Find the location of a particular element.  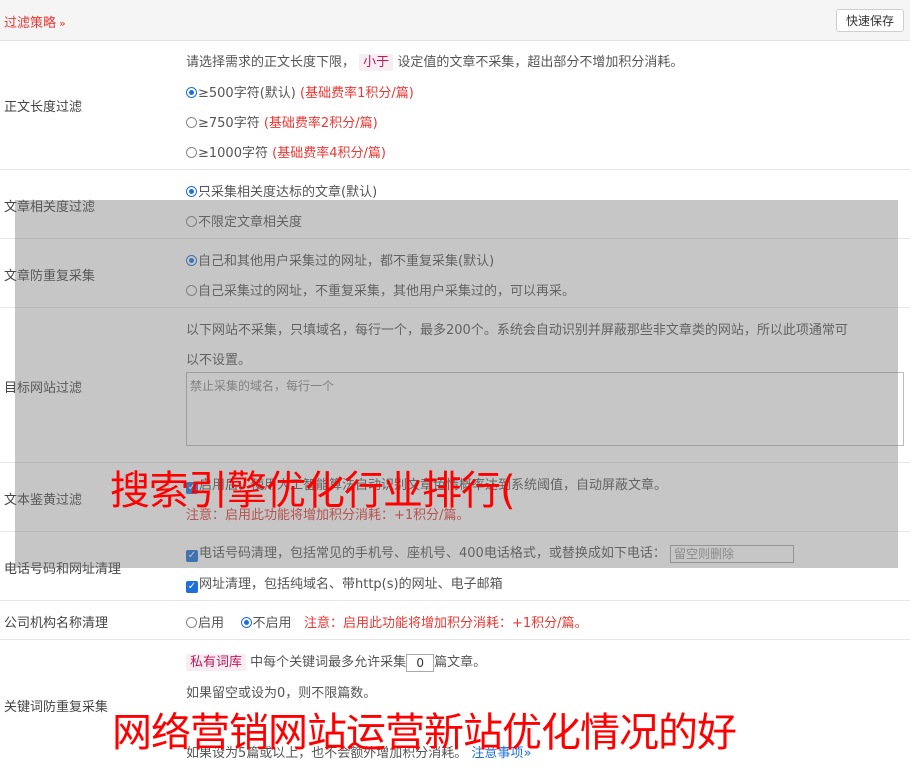

option-note: (基础费率1积分/篇) is located at coordinates (357, 93).